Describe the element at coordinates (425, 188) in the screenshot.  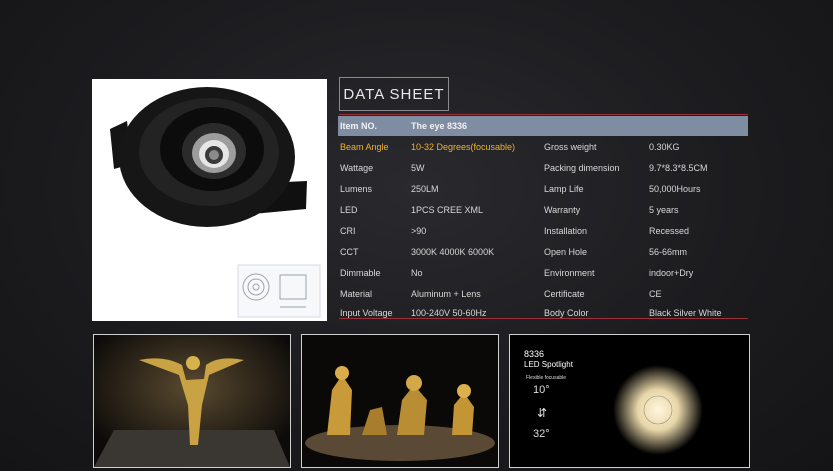
I see `spec-value: 250LM` at that location.